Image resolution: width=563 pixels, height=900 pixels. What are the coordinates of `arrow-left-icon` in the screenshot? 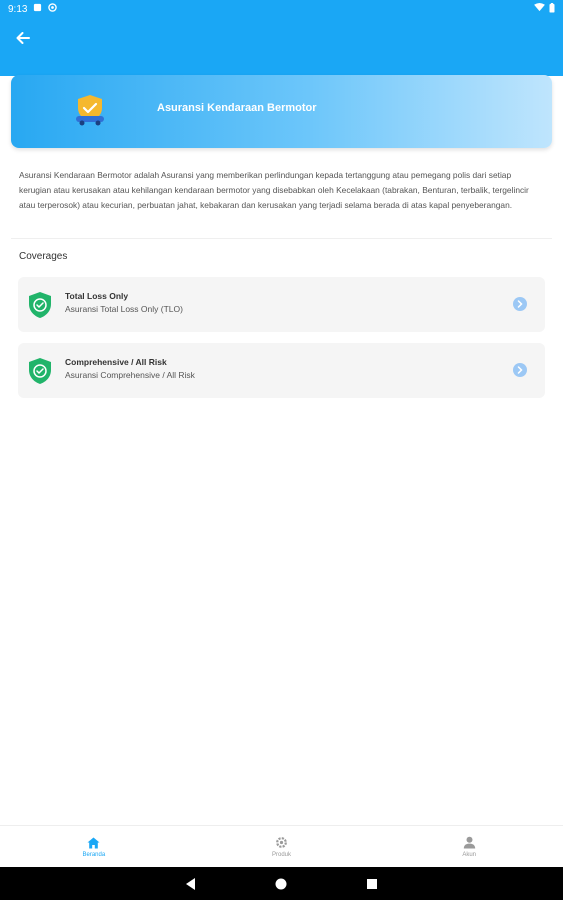 It's located at (23, 38).